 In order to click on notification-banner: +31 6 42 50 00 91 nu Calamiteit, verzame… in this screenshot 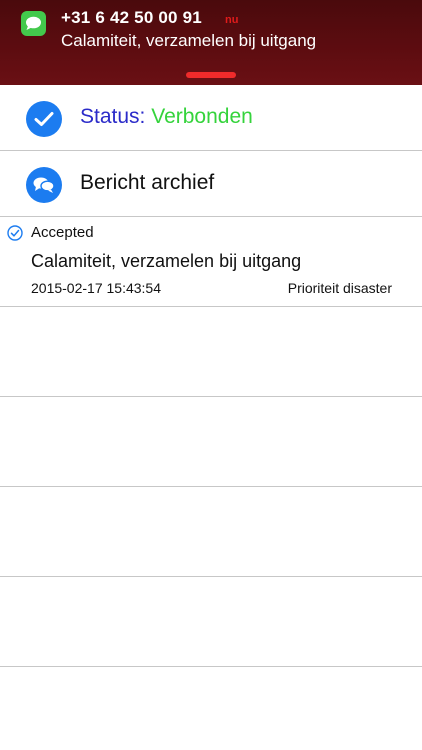, I will do `click(211, 42)`.